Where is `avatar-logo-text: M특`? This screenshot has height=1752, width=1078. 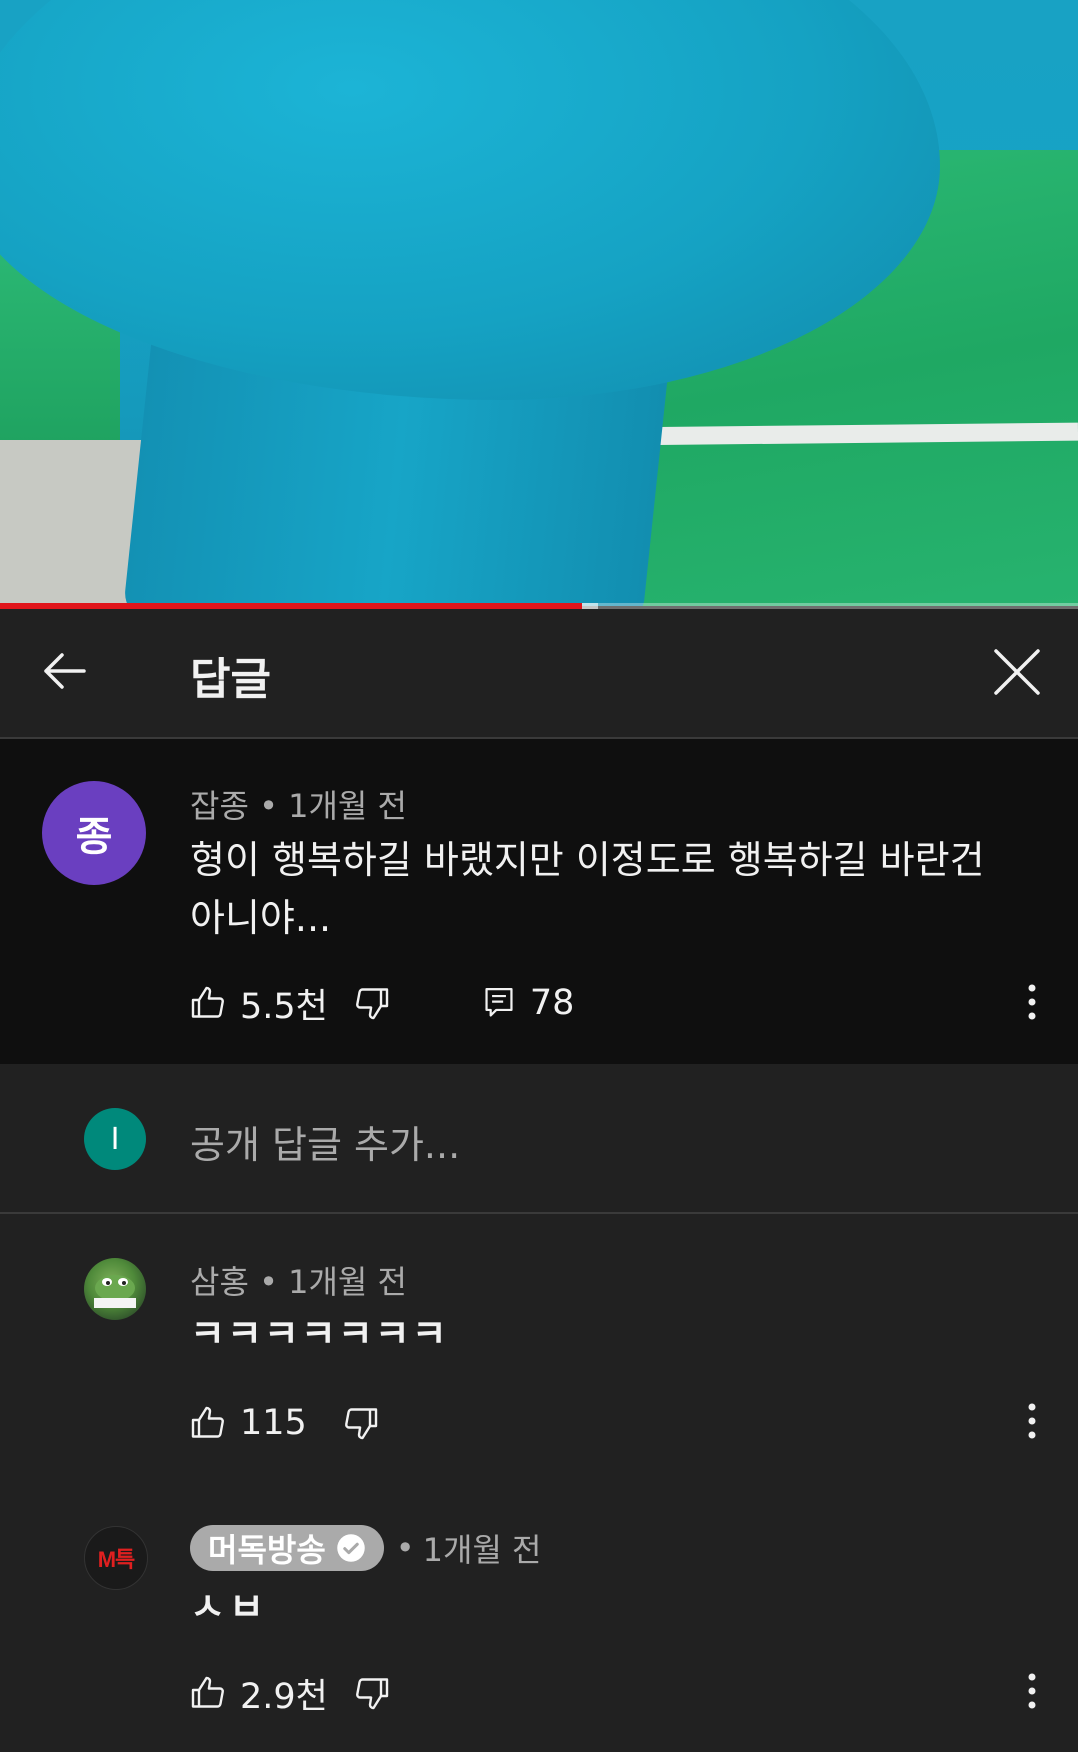
avatar-logo-text: M특 is located at coordinates (116, 1559).